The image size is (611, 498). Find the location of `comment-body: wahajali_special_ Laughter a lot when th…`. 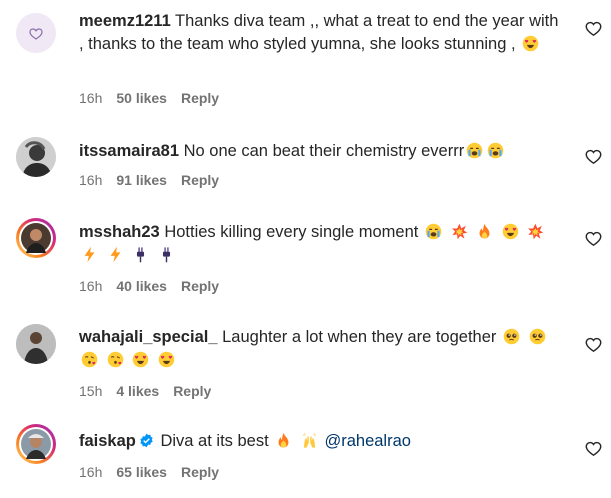

comment-body: wahajali_special_ Laughter a lot when th… is located at coordinates (319, 348).